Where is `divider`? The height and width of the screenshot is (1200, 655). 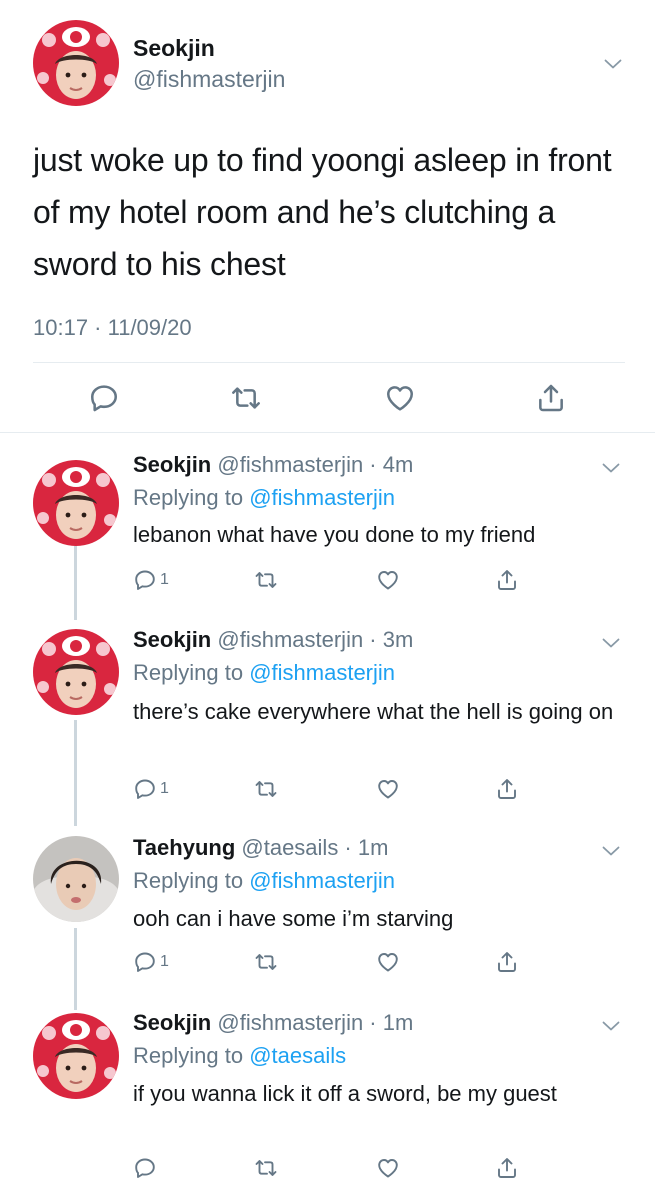 divider is located at coordinates (329, 362).